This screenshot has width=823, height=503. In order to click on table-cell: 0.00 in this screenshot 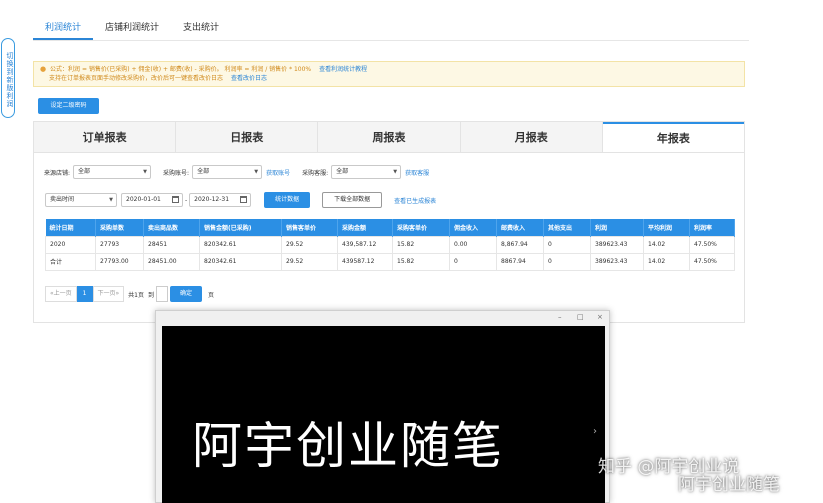, I will do `click(473, 244)`.